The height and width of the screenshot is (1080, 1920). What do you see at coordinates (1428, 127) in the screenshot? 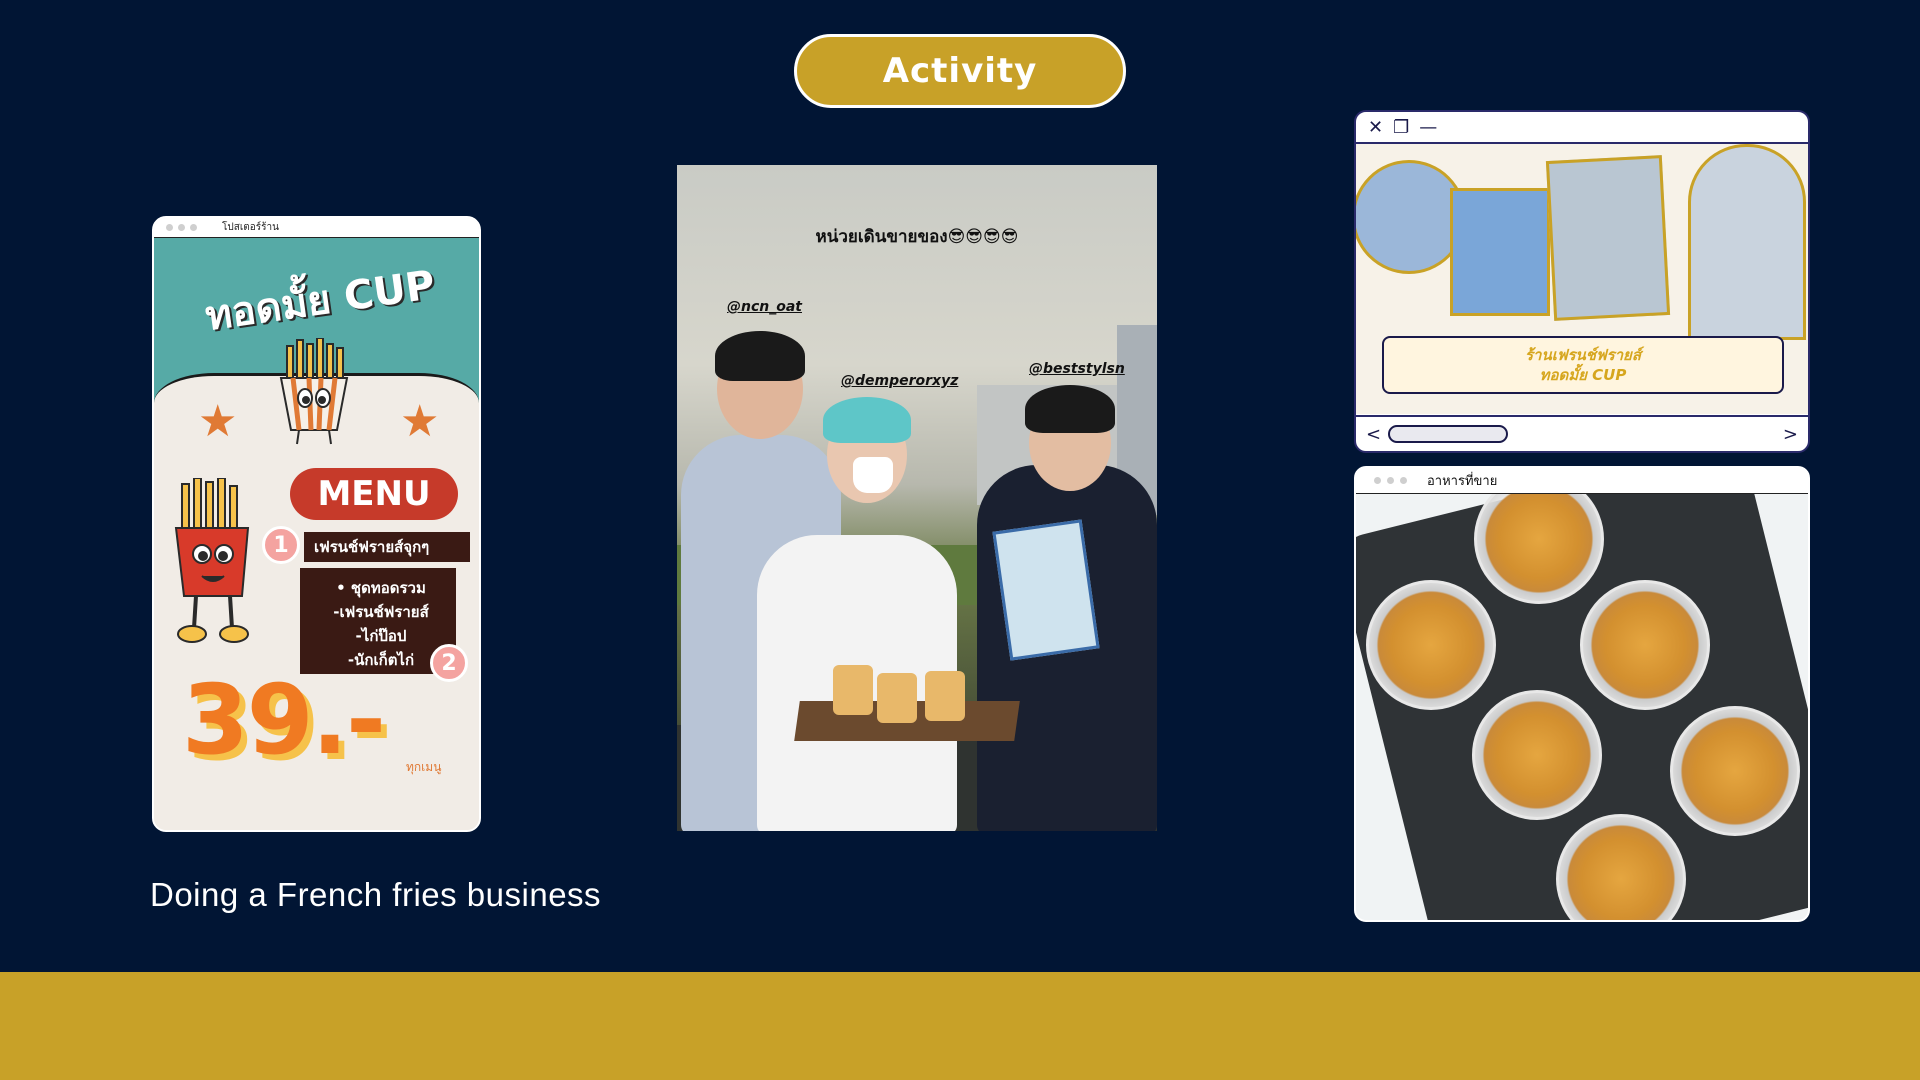
I see `minimize-icon: —` at bounding box center [1428, 127].